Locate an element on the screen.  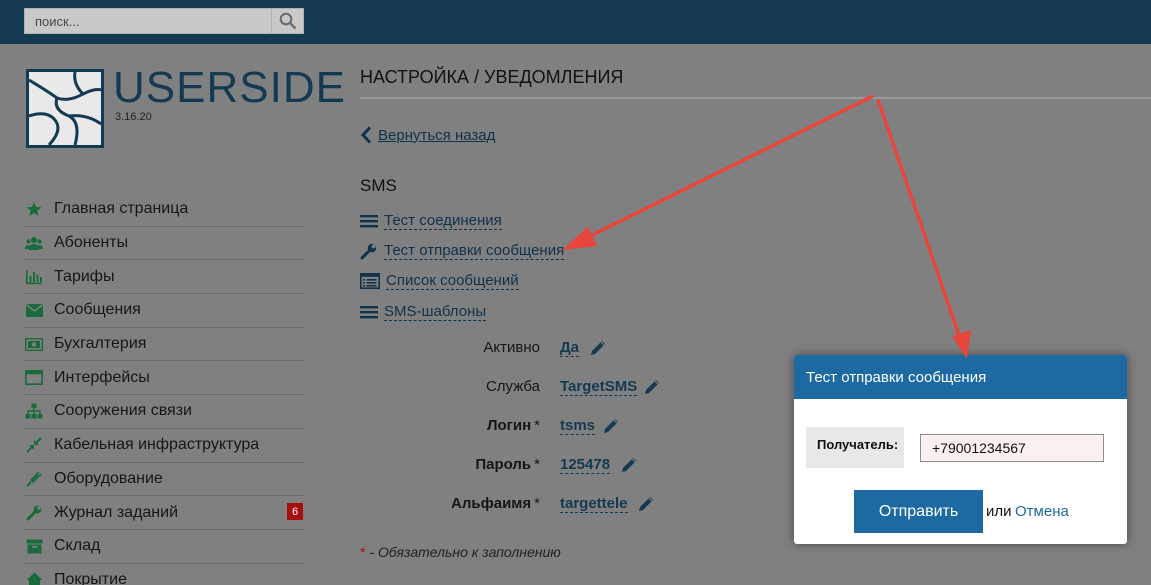
users-icon is located at coordinates (34, 243).